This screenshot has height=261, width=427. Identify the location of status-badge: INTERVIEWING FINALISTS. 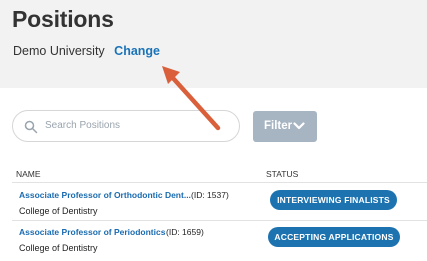
(333, 200).